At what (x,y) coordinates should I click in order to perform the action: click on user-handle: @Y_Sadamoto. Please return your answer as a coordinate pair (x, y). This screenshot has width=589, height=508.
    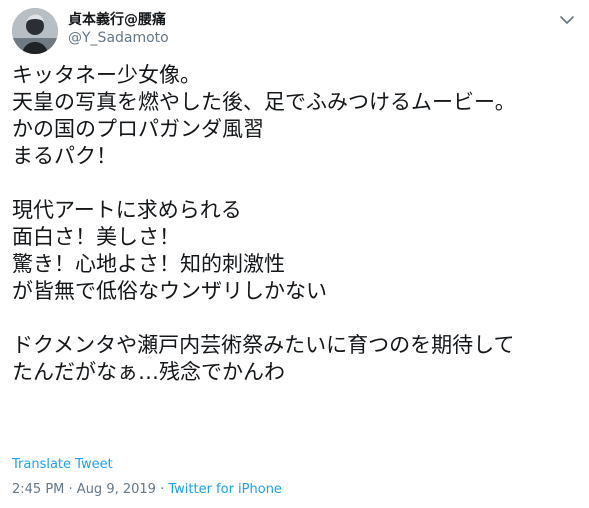
    Looking at the image, I should click on (118, 38).